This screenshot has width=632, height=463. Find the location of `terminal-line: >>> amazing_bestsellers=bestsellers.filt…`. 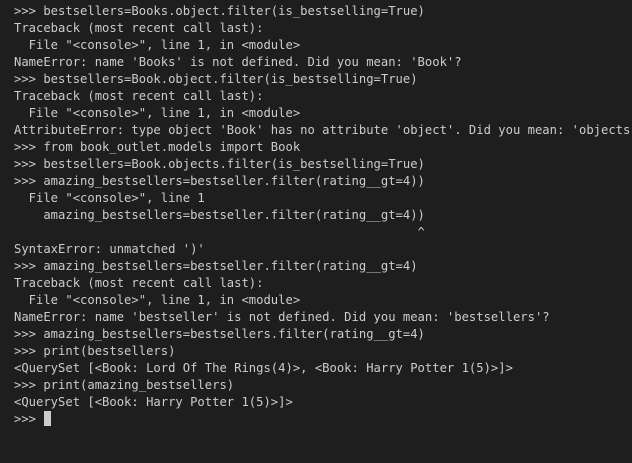

terminal-line: >>> amazing_bestsellers=bestsellers.filt… is located at coordinates (219, 334).